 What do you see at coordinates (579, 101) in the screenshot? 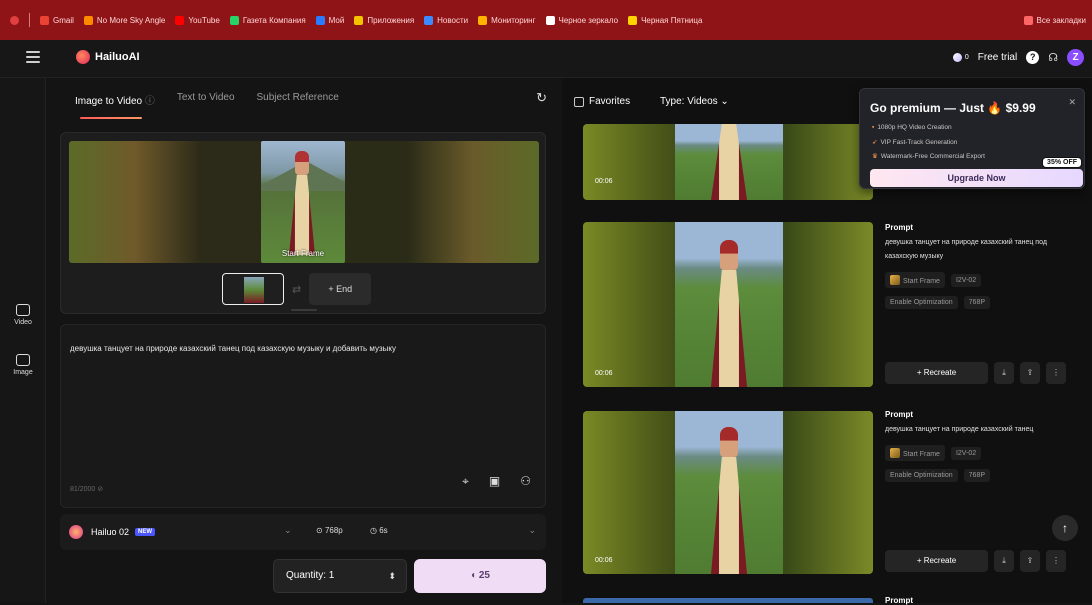
I see `favorites-checkbox` at bounding box center [579, 101].